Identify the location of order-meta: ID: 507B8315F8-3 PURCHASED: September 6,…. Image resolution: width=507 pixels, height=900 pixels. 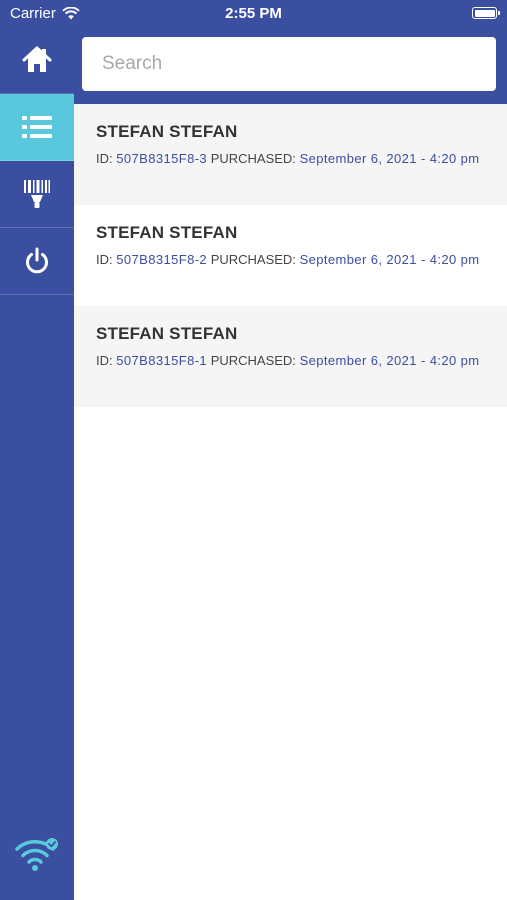
(290, 158).